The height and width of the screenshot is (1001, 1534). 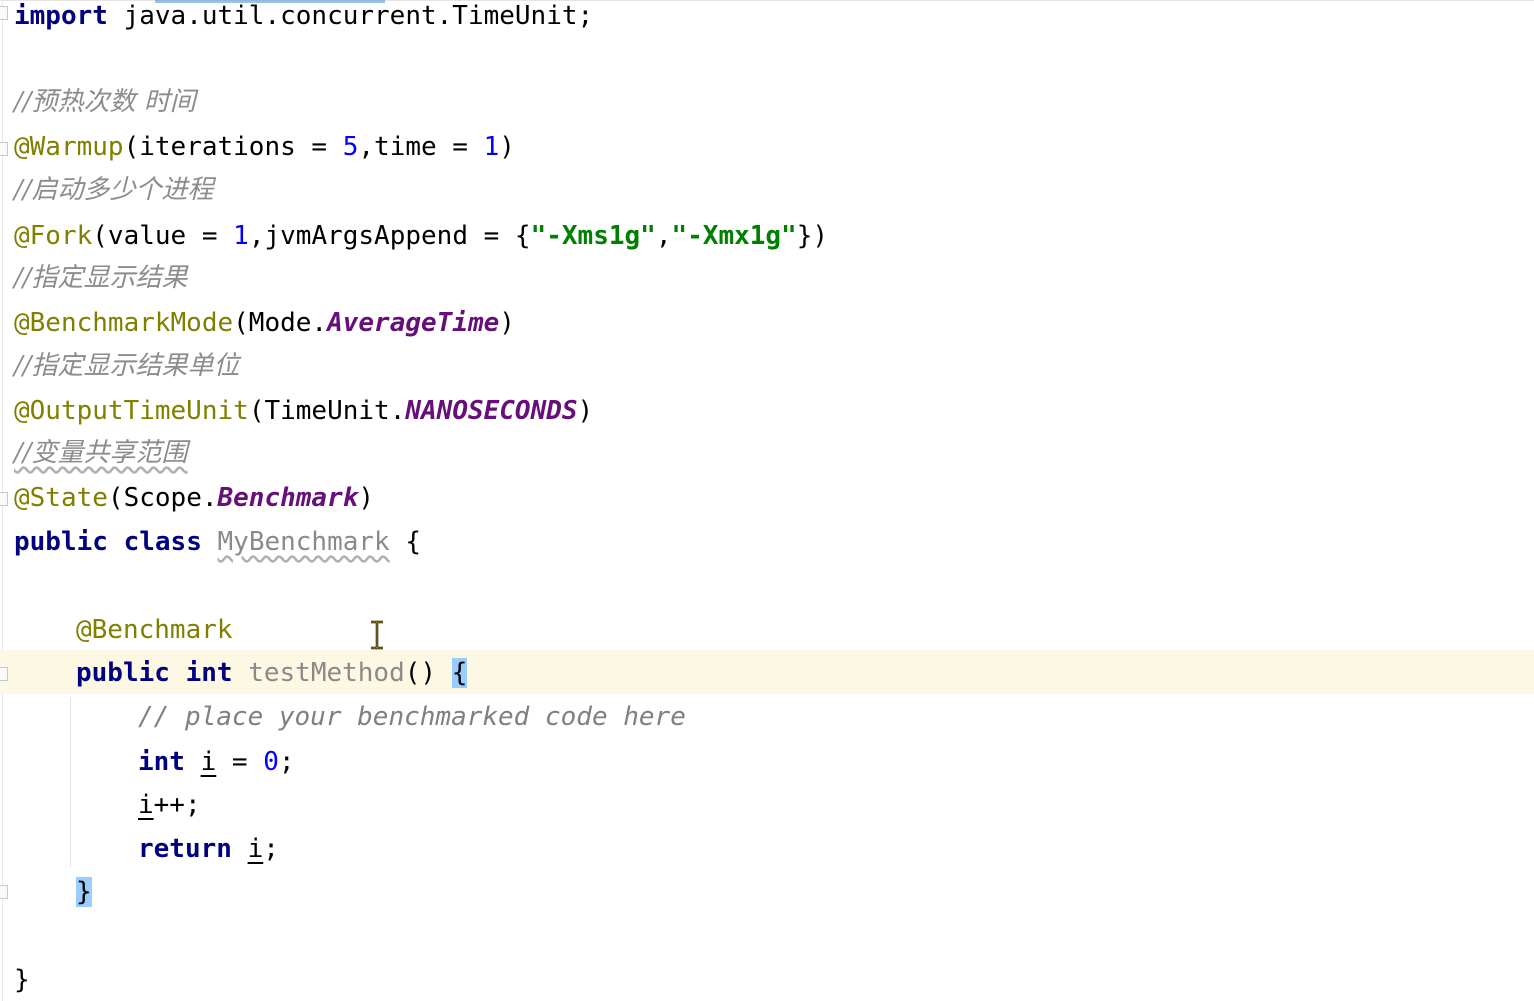 What do you see at coordinates (271, 762) in the screenshot?
I see `number-literal: 0` at bounding box center [271, 762].